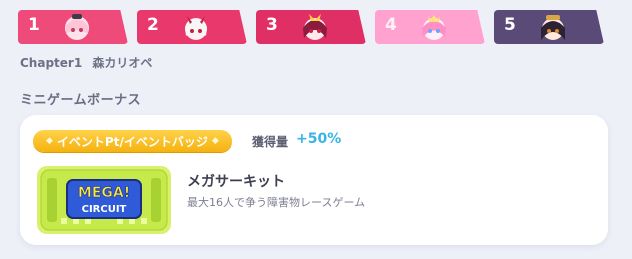  What do you see at coordinates (270, 142) in the screenshot?
I see `gain-label: 獲得量` at bounding box center [270, 142].